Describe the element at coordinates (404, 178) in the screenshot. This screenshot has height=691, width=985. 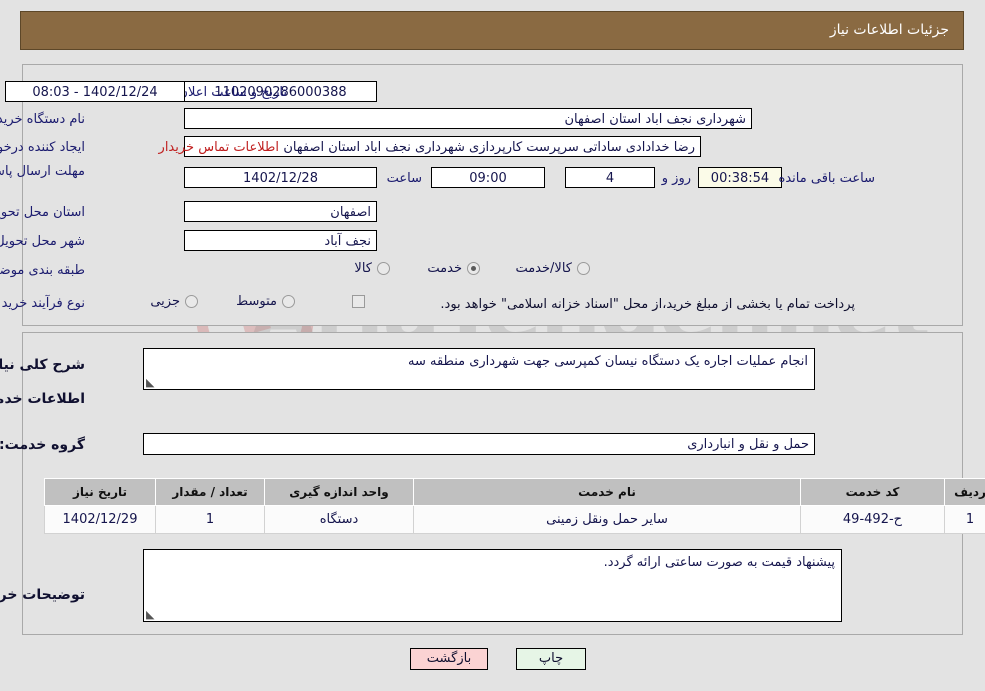
I see `deadline-hour-label: ساعت` at that location.